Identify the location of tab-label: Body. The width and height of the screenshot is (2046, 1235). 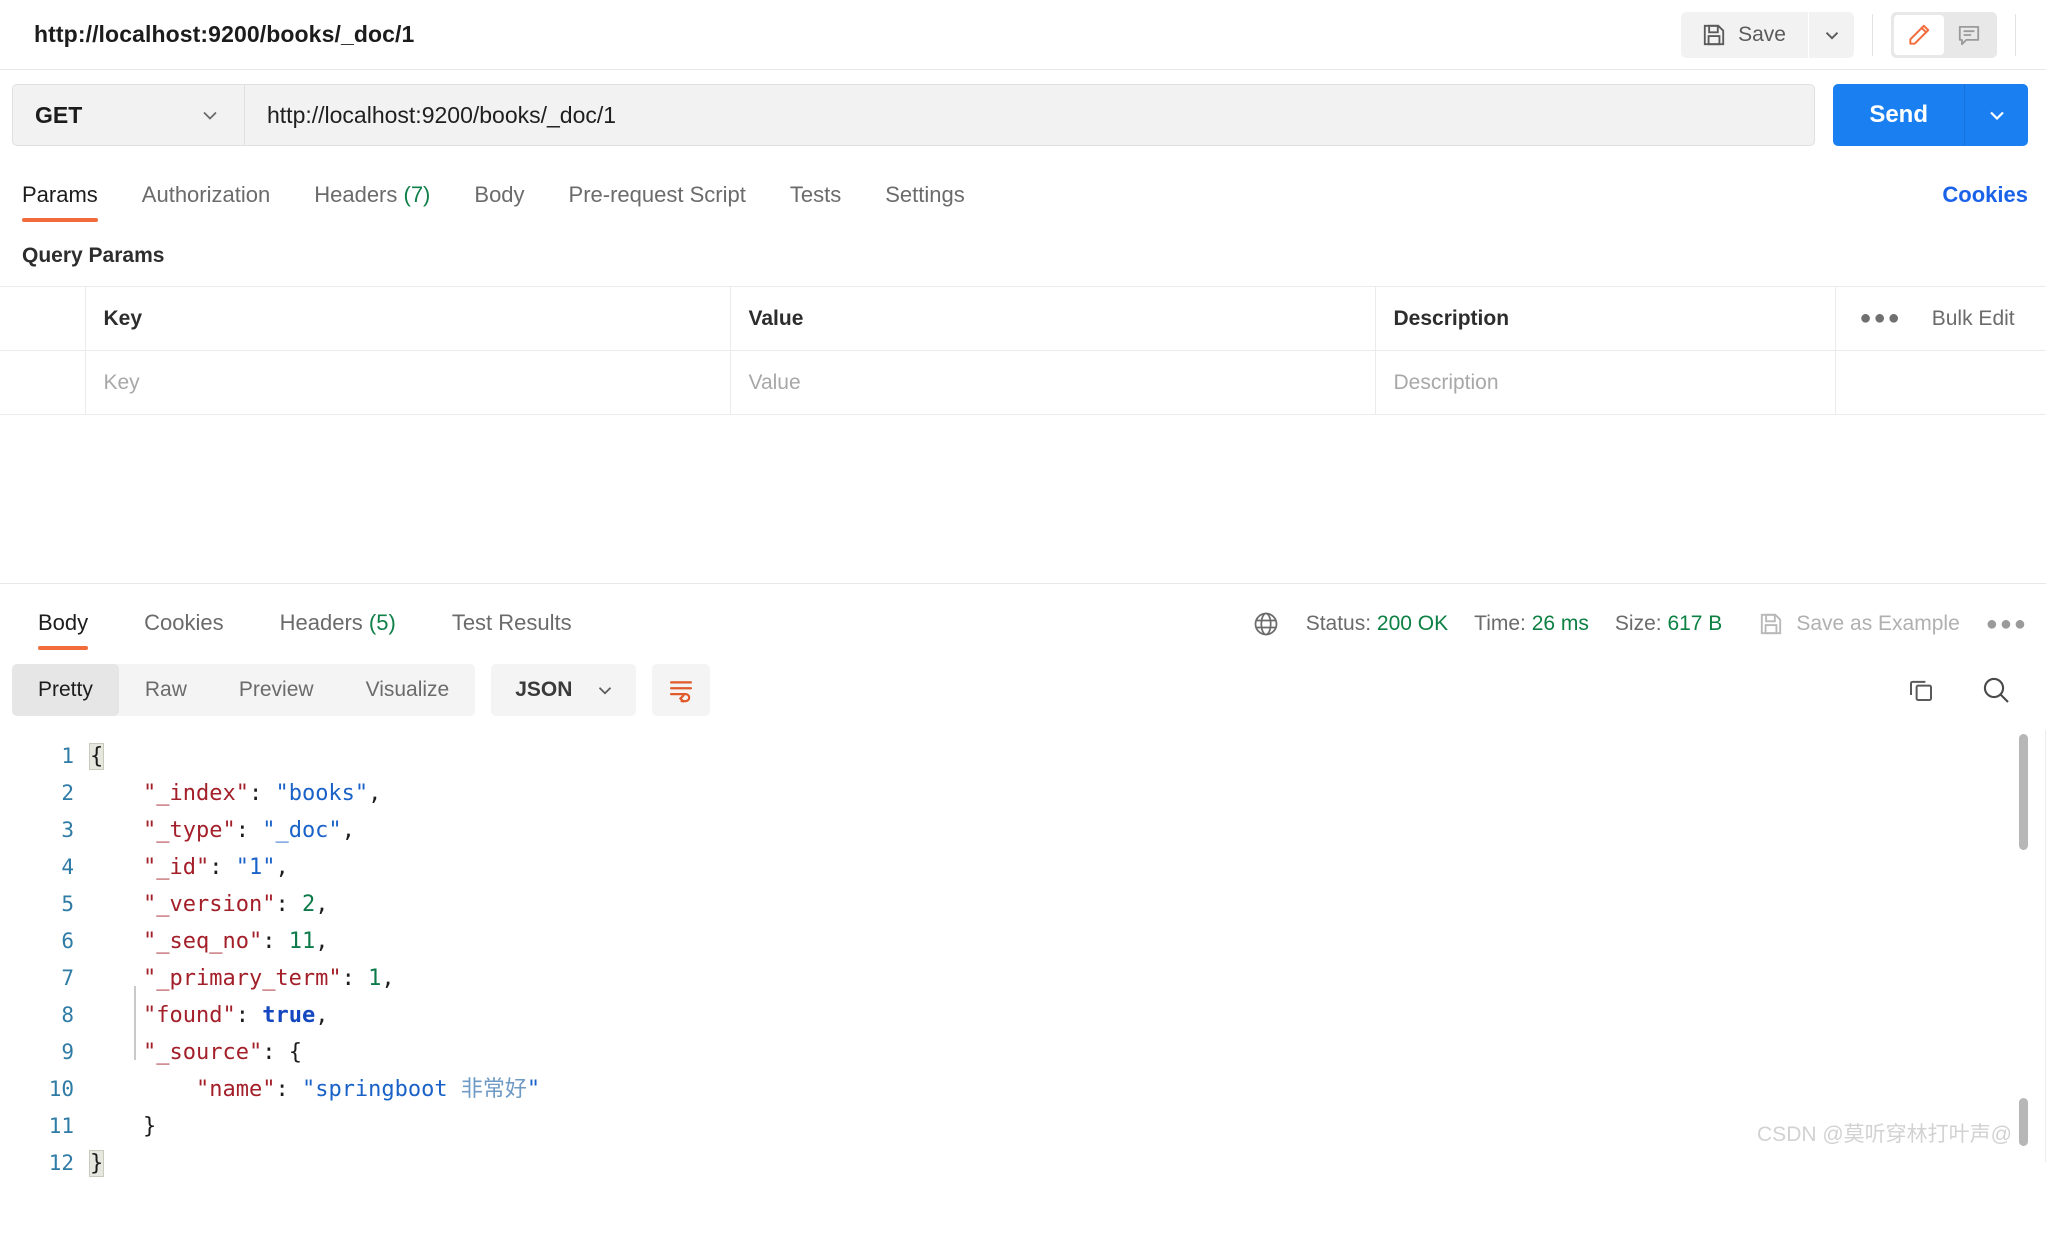
(499, 194).